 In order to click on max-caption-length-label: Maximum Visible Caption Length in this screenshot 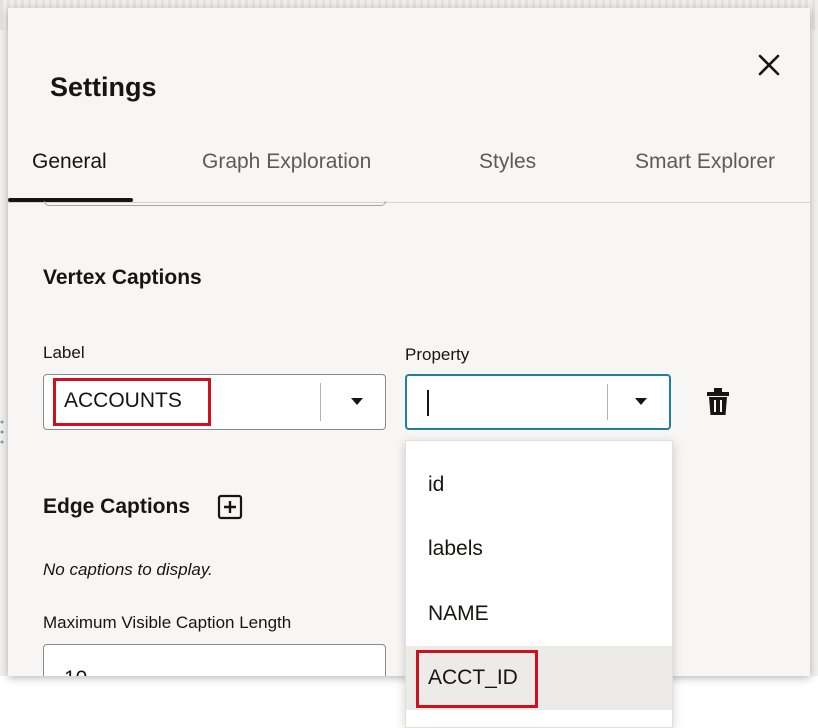, I will do `click(167, 622)`.